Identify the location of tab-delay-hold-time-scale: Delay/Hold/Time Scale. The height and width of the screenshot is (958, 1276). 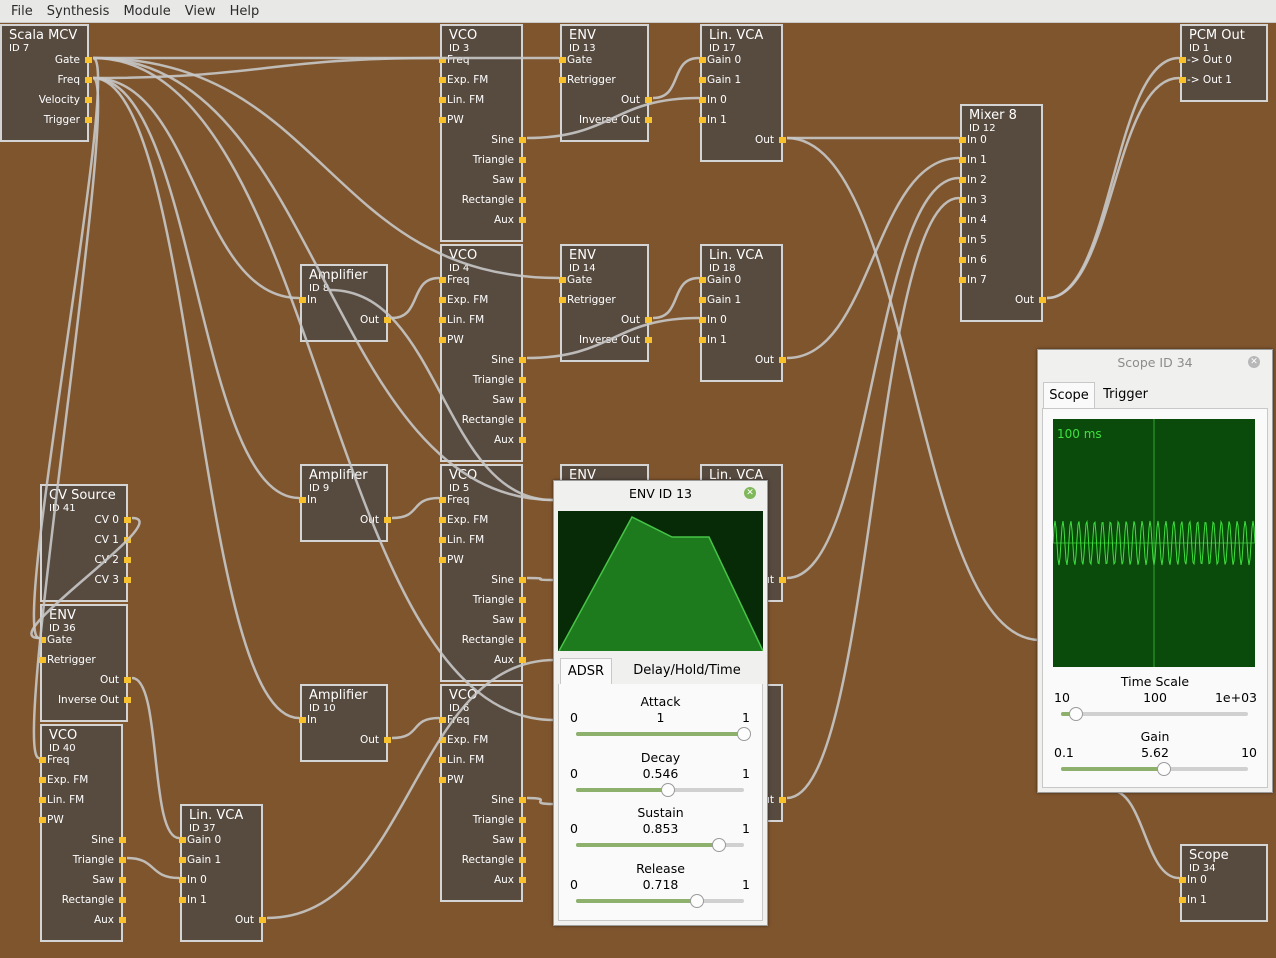
(687, 681).